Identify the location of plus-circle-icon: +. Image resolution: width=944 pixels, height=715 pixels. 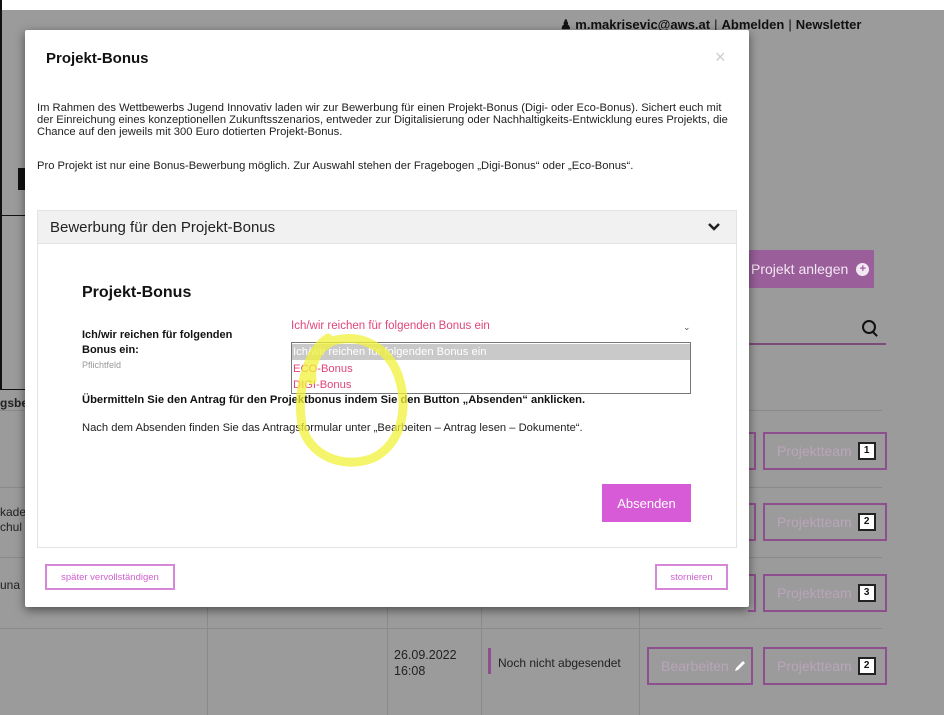
(863, 269).